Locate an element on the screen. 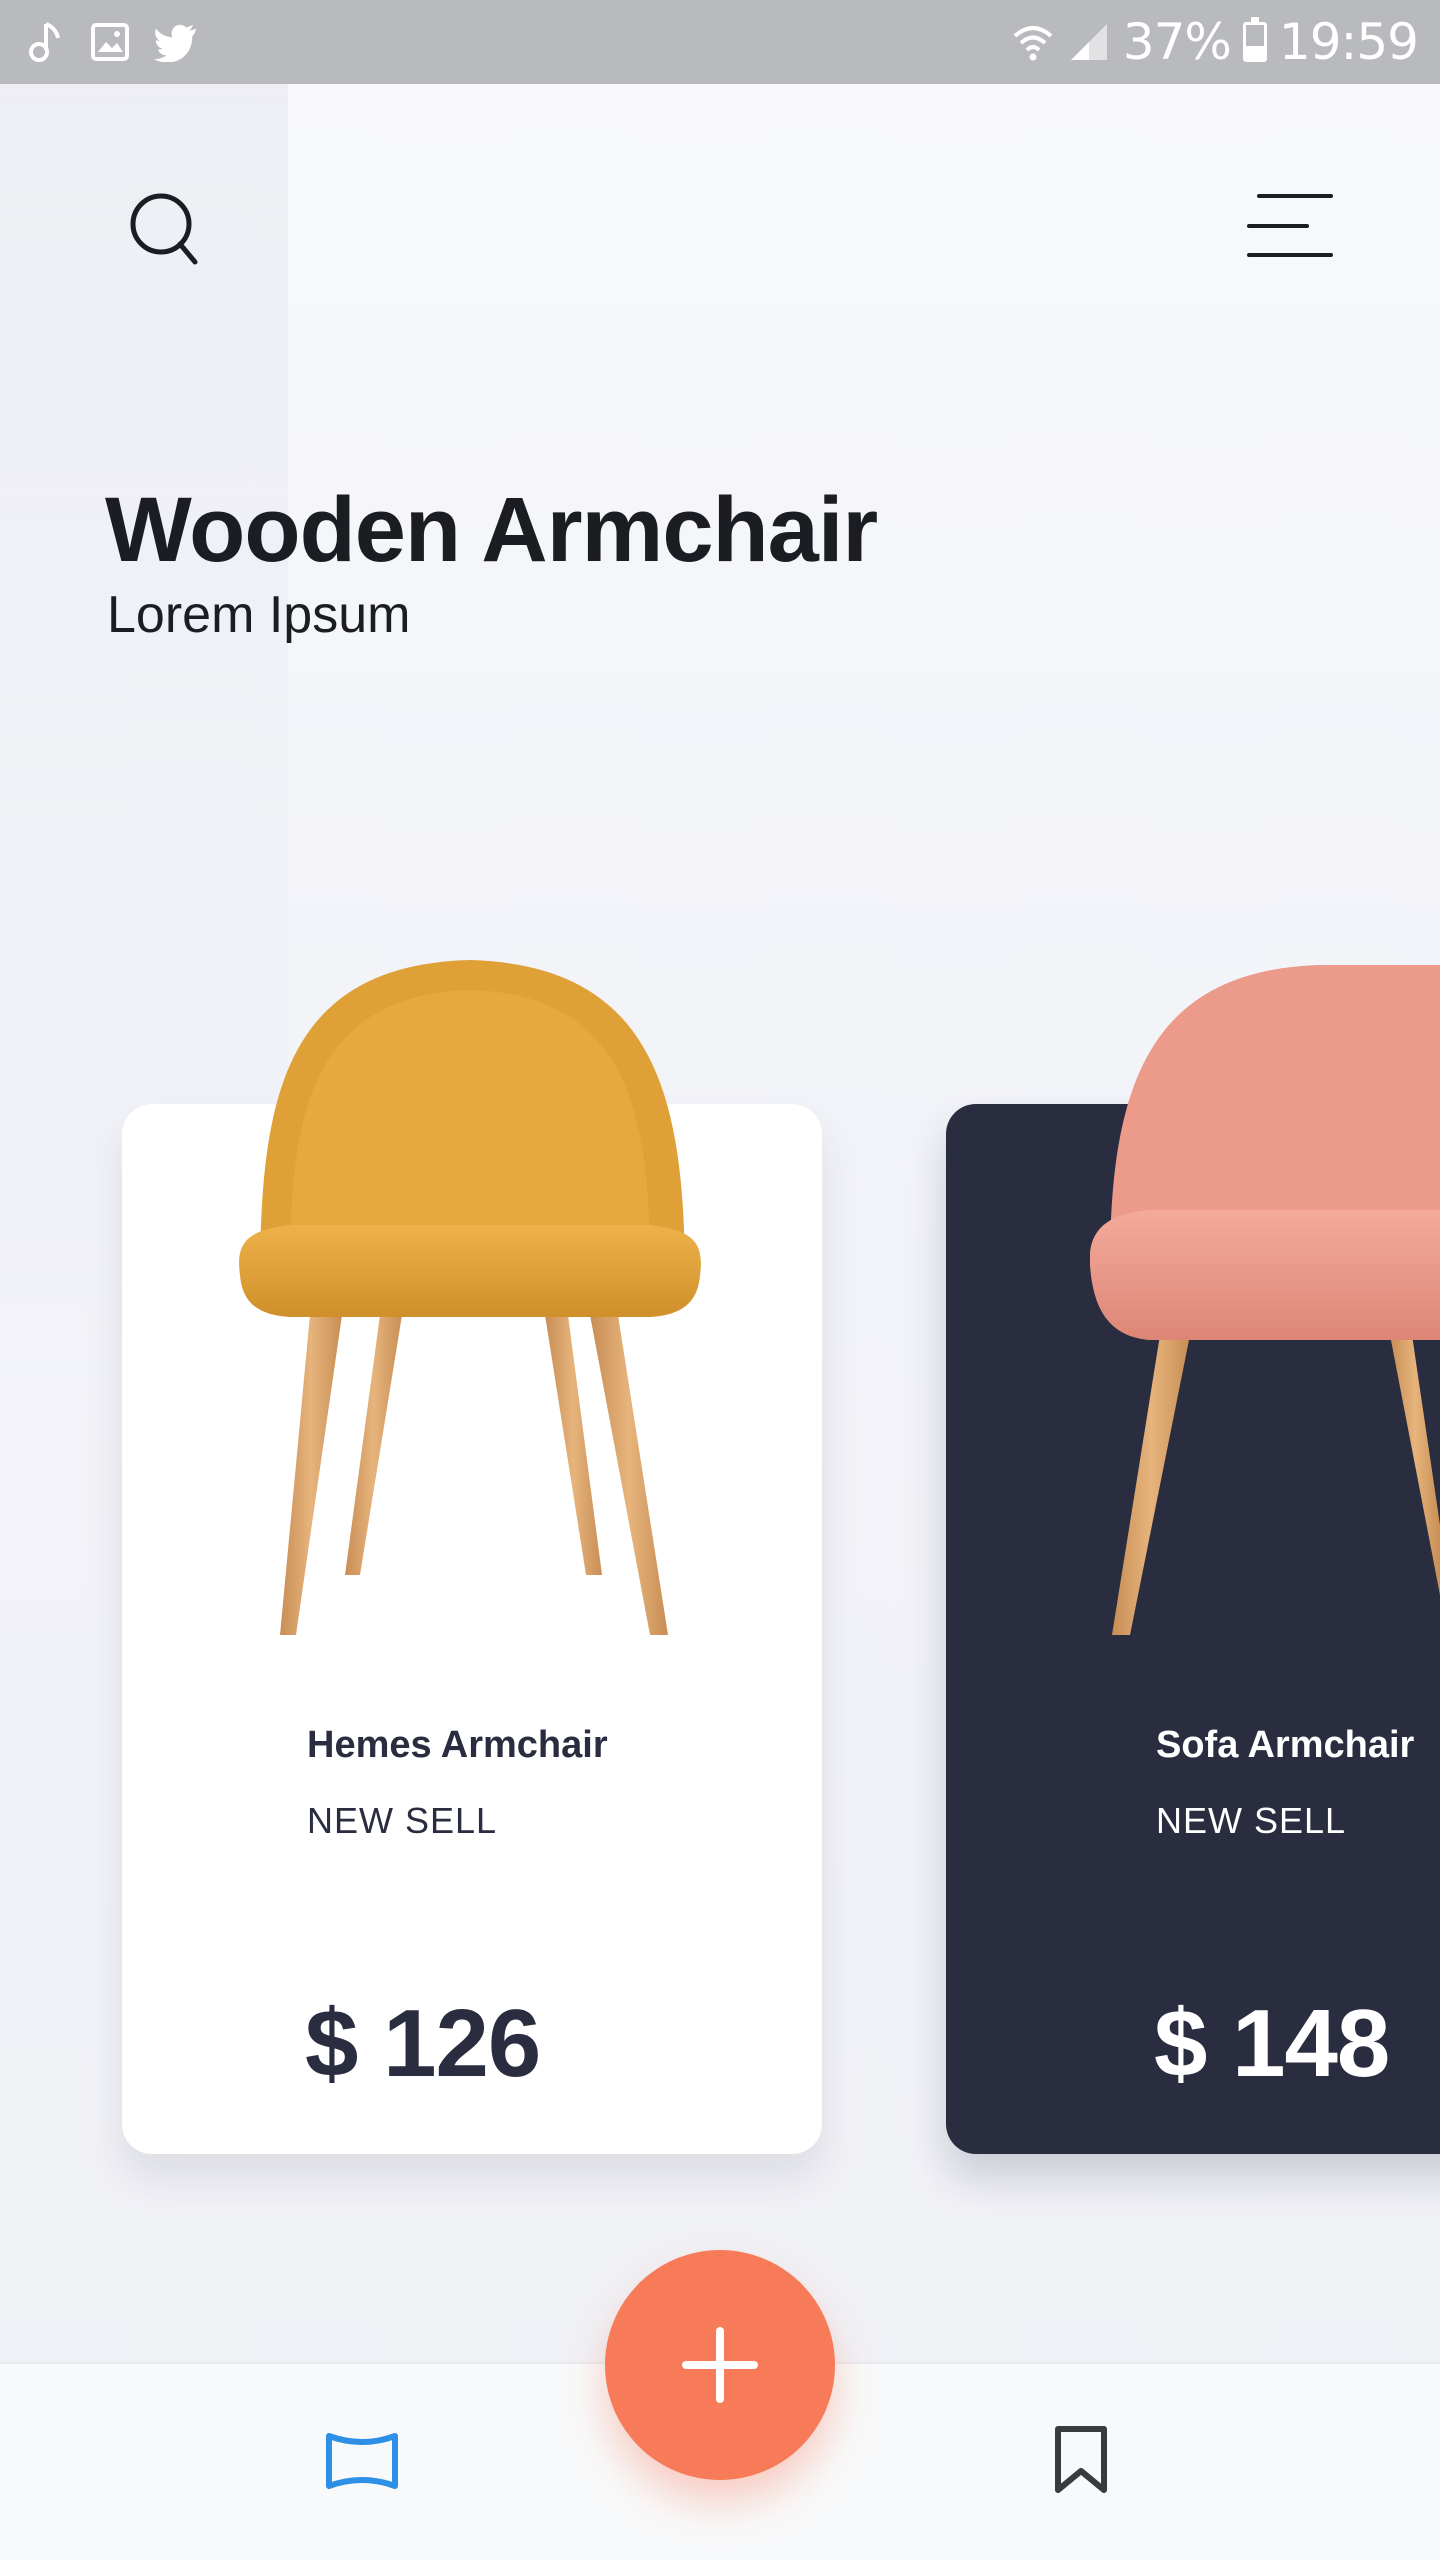 The width and height of the screenshot is (1440, 2560). product-price: $ 148 is located at coordinates (1272, 2043).